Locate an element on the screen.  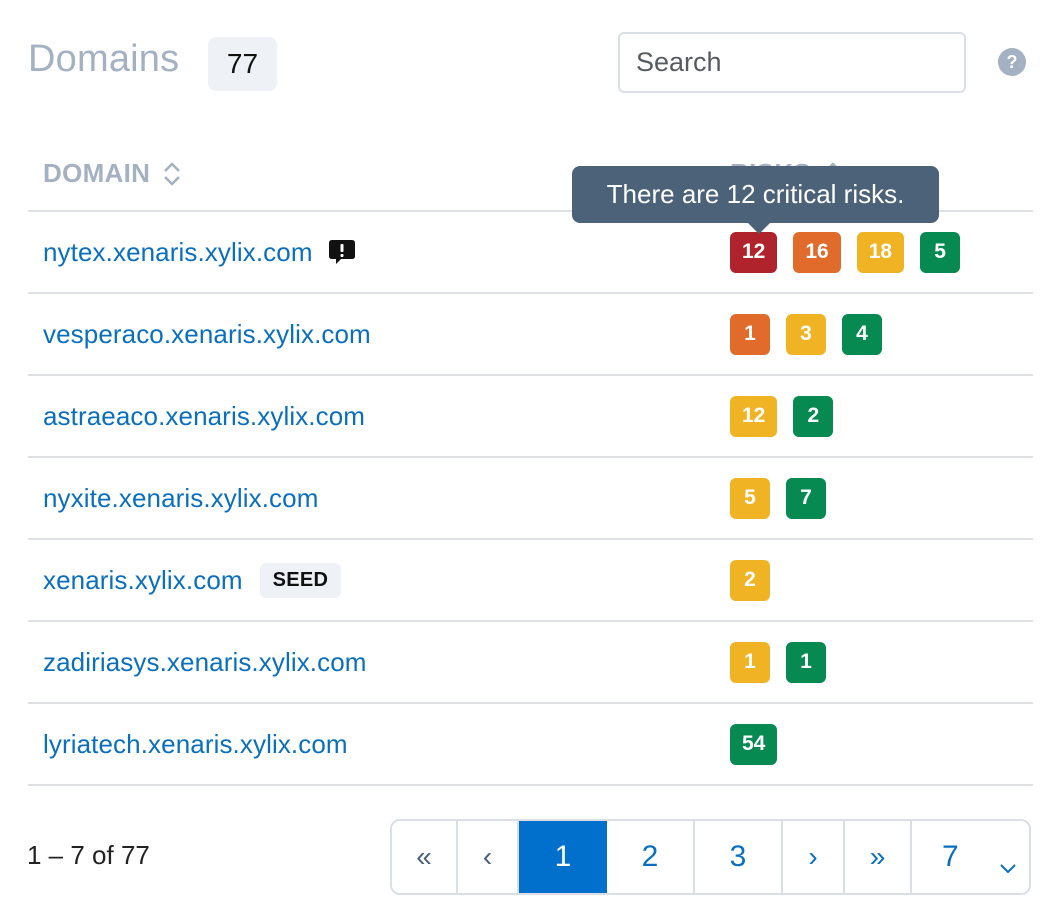
risks-cell: 11 is located at coordinates (778, 662).